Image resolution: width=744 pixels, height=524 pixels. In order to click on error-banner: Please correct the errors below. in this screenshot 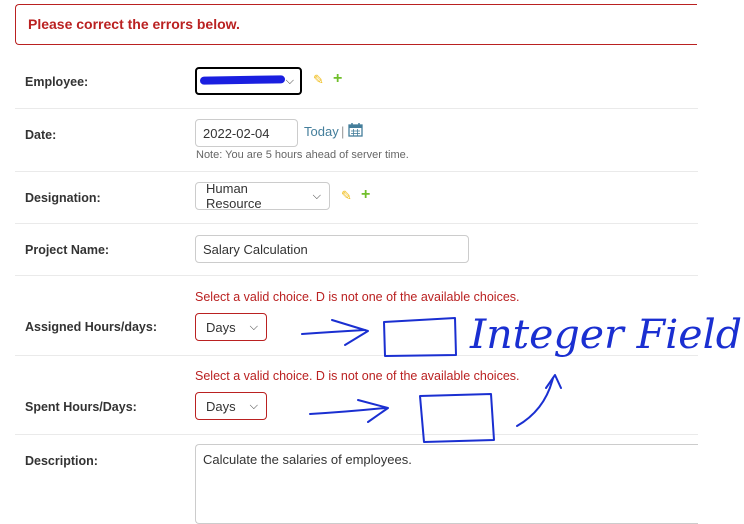, I will do `click(356, 24)`.